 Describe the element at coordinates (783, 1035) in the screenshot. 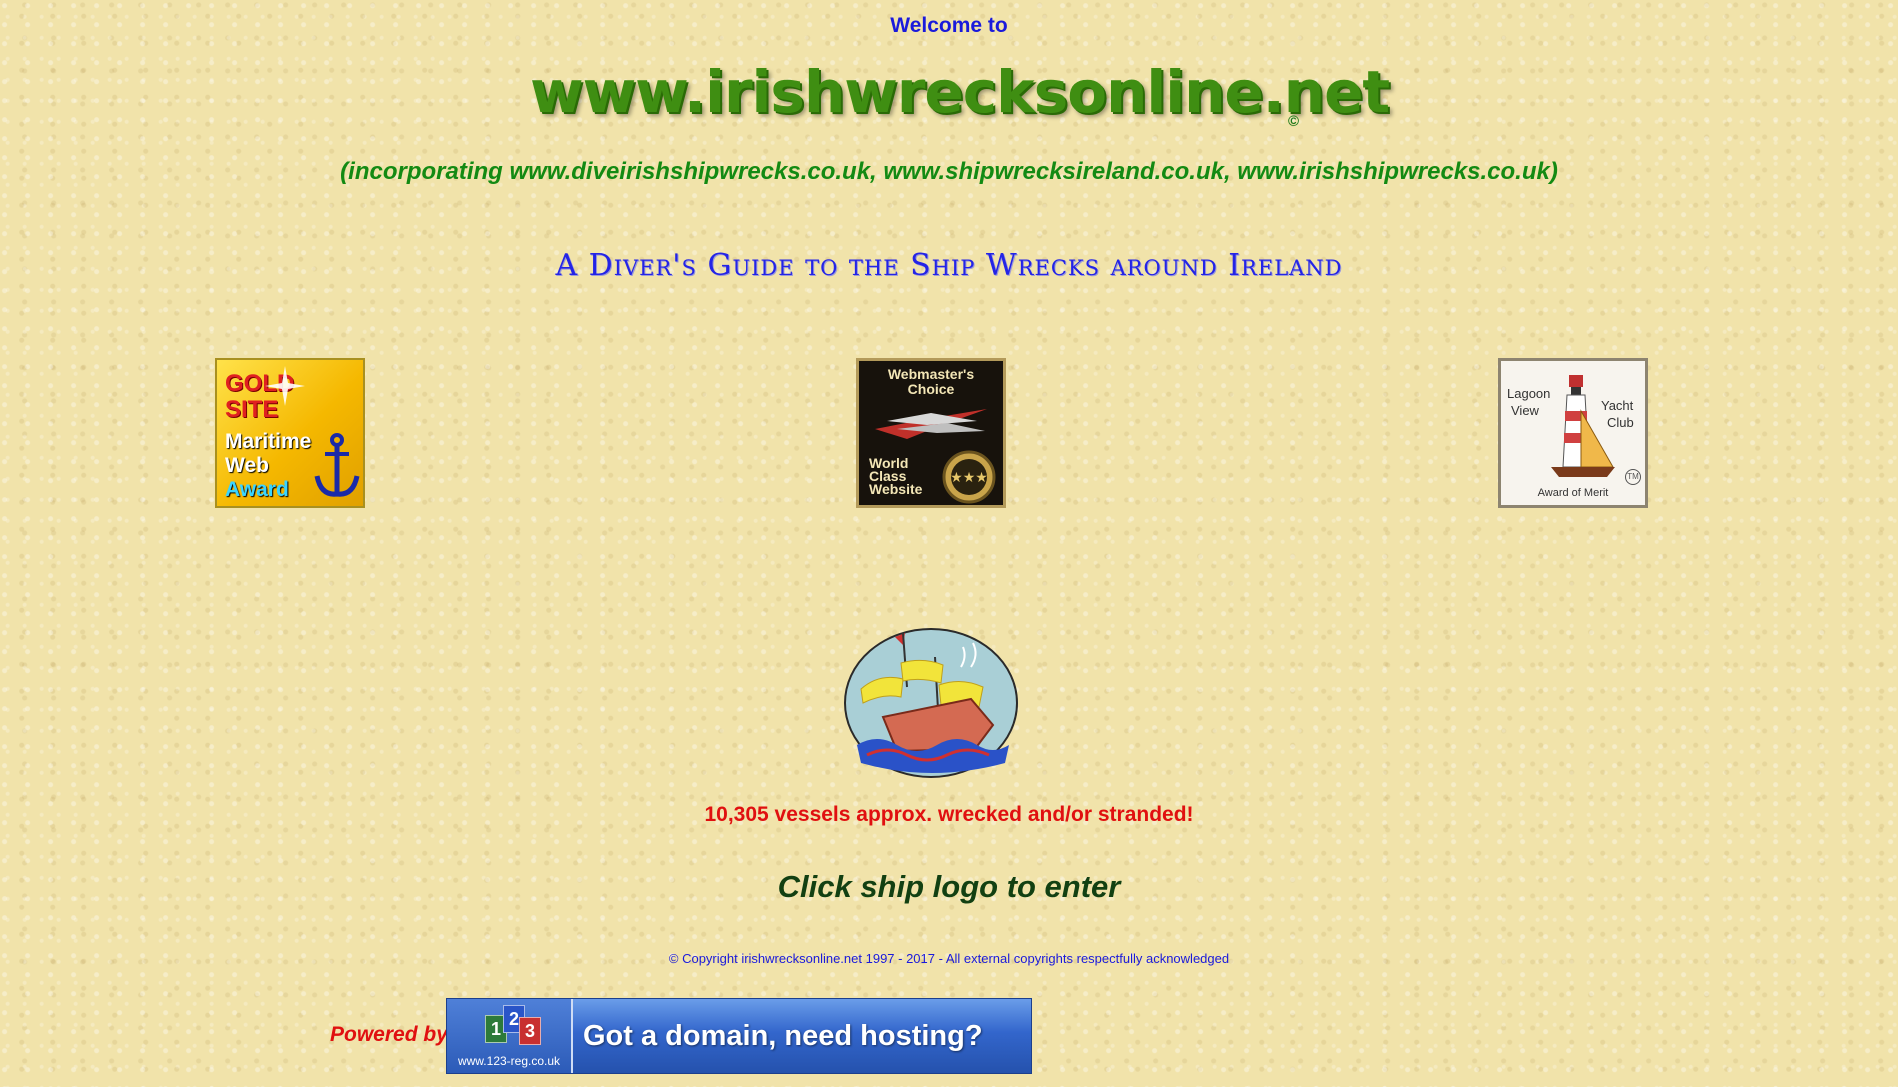

I see `banner-headline: Got a domain, need hosting?` at that location.